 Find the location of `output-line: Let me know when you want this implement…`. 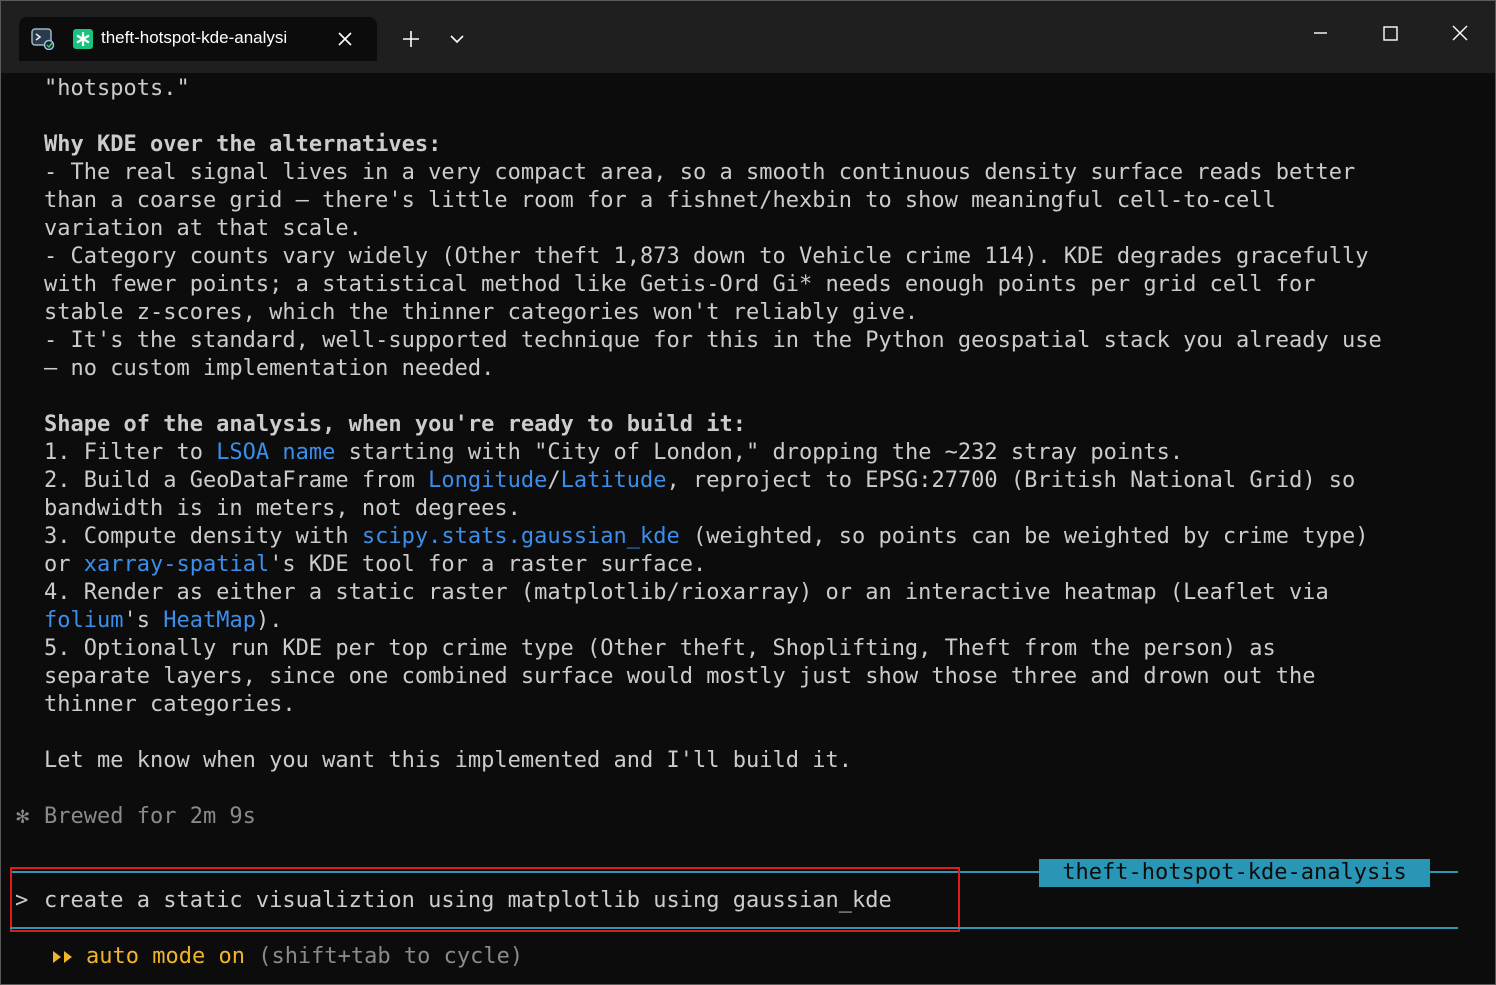

output-line: Let me know when you want this implement… is located at coordinates (448, 760).